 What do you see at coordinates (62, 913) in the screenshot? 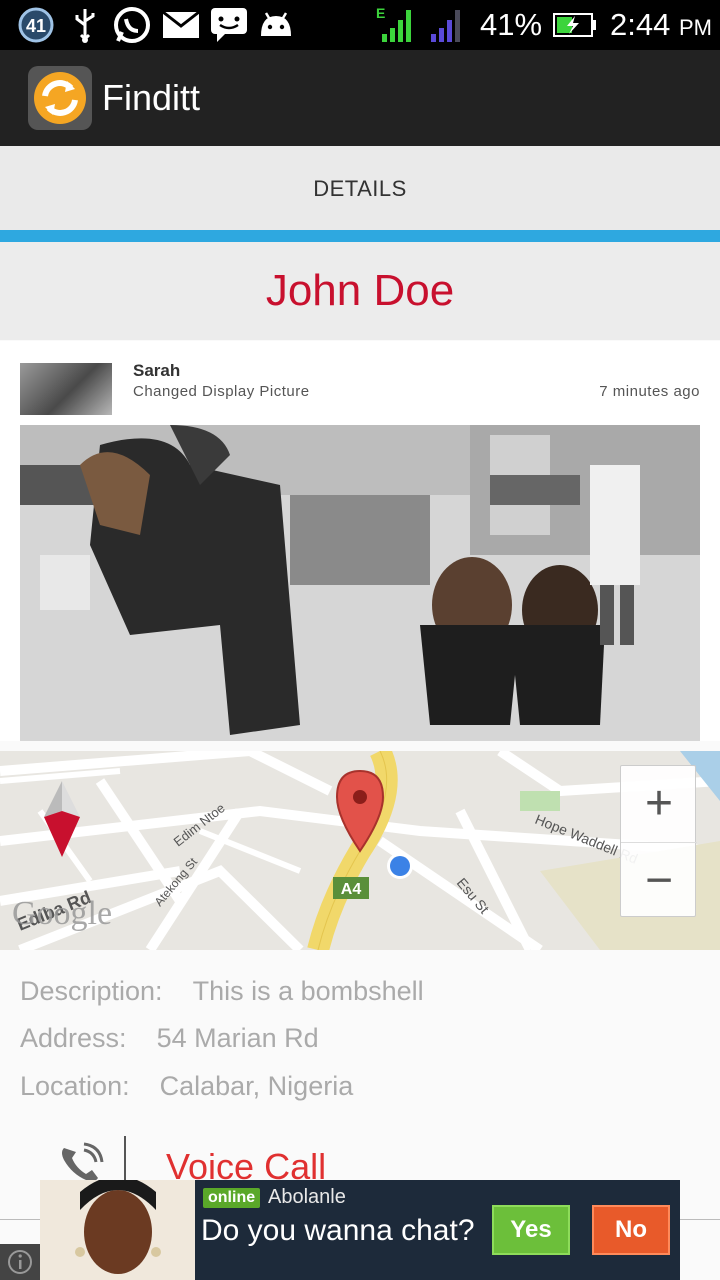
I see `map-logo: Google` at bounding box center [62, 913].